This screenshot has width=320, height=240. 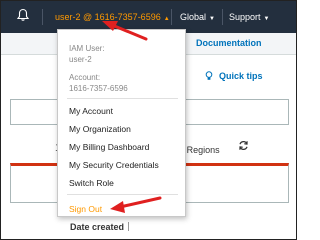 What do you see at coordinates (98, 83) in the screenshot?
I see `account-info: Account: 1616-7357-6596` at bounding box center [98, 83].